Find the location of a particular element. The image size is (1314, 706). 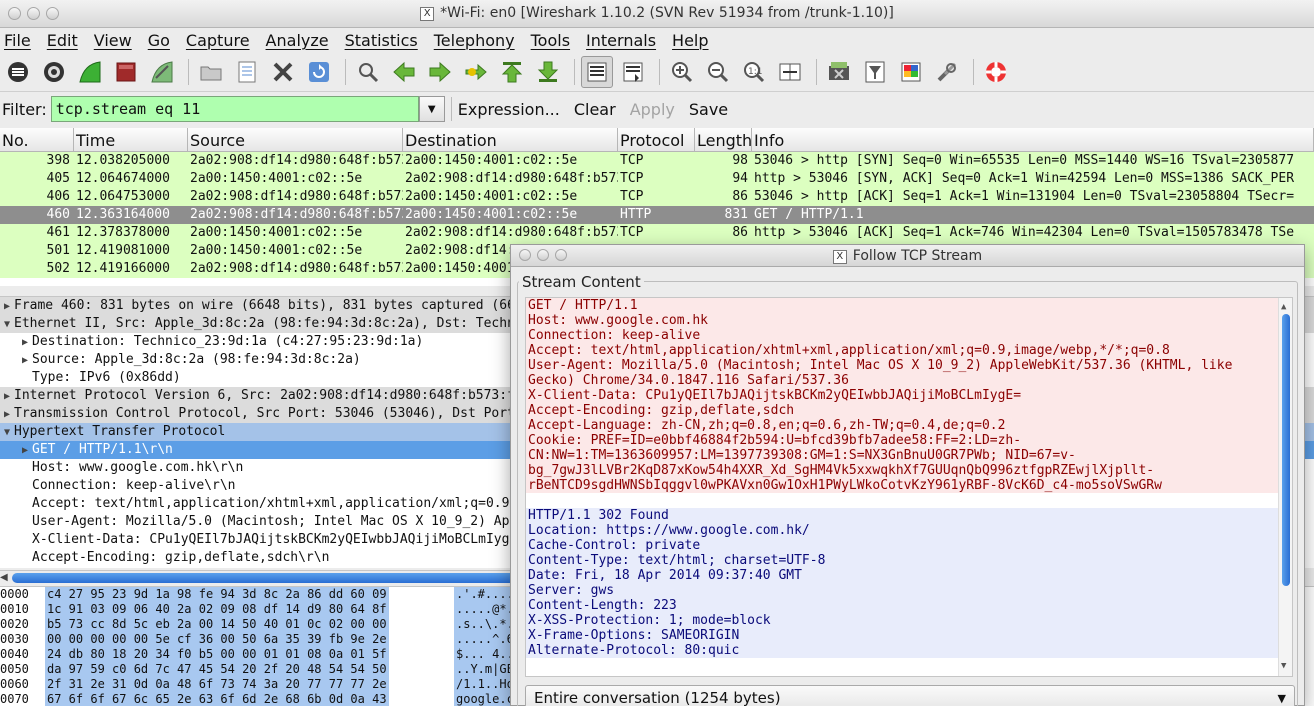

response-line: Alternate-Protocol: 80:quic is located at coordinates (909, 650).